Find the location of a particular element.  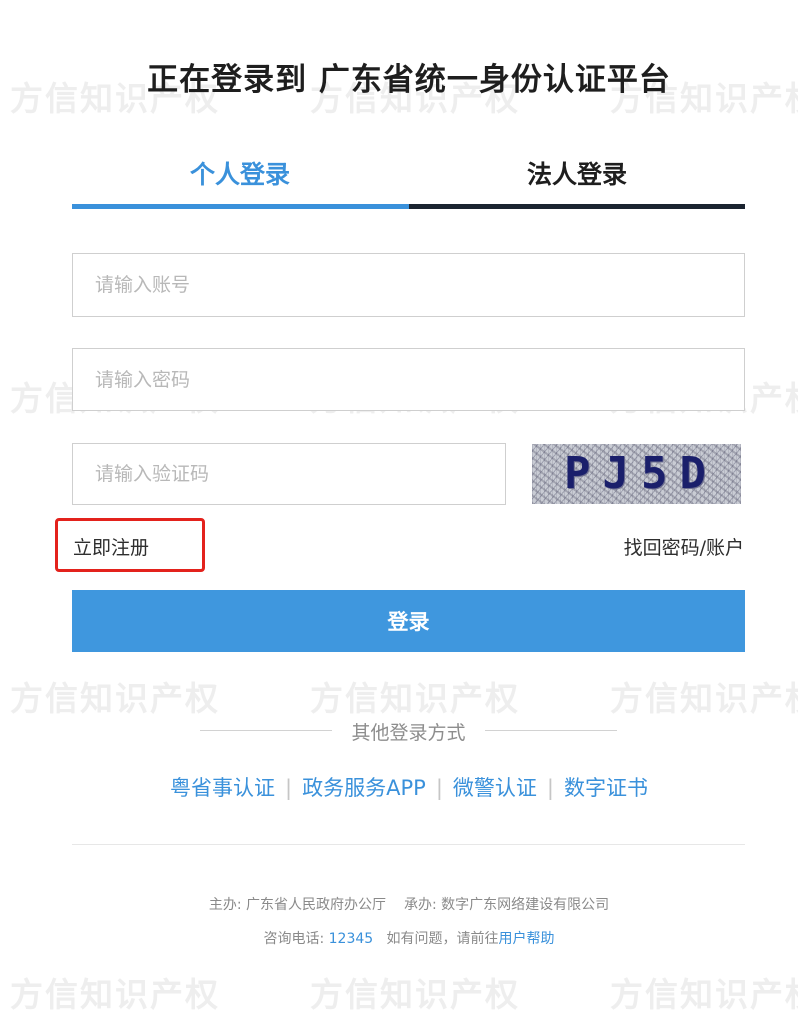

account-field-wrapper is located at coordinates (408, 285).